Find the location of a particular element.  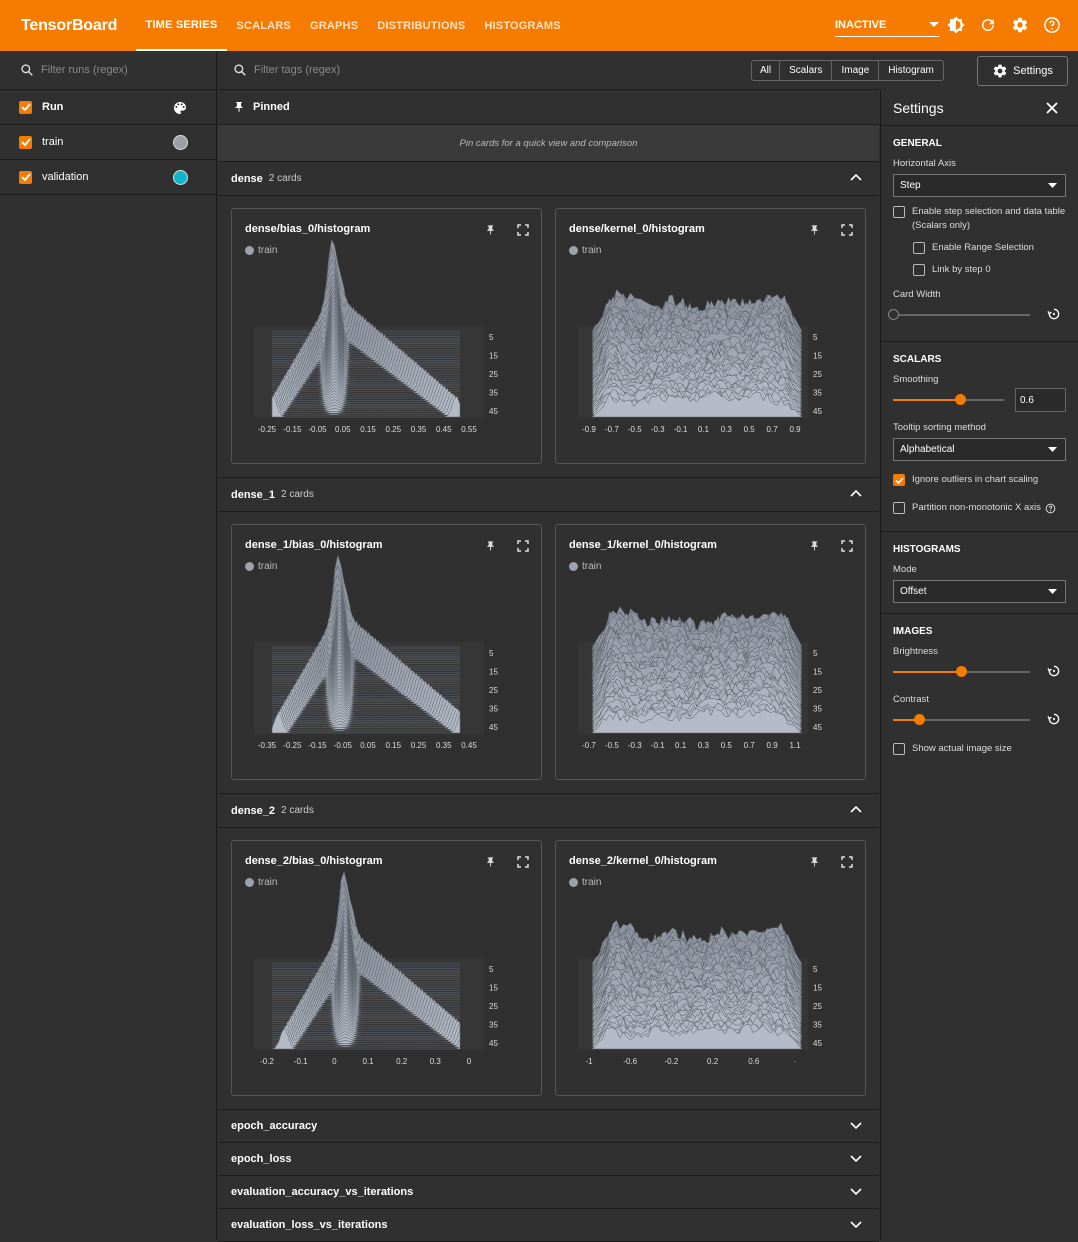

tab-distributions: DISTRIBUTIONS is located at coordinates (421, 25).